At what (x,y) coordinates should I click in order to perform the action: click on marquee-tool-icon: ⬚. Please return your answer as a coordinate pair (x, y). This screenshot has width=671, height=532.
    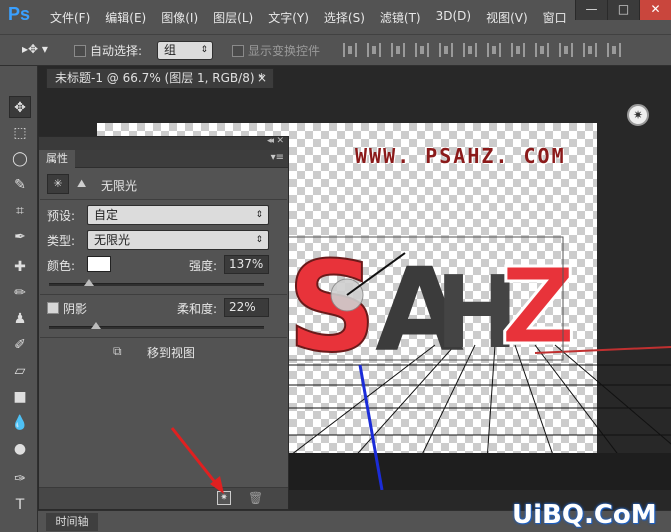
    Looking at the image, I should click on (20, 133).